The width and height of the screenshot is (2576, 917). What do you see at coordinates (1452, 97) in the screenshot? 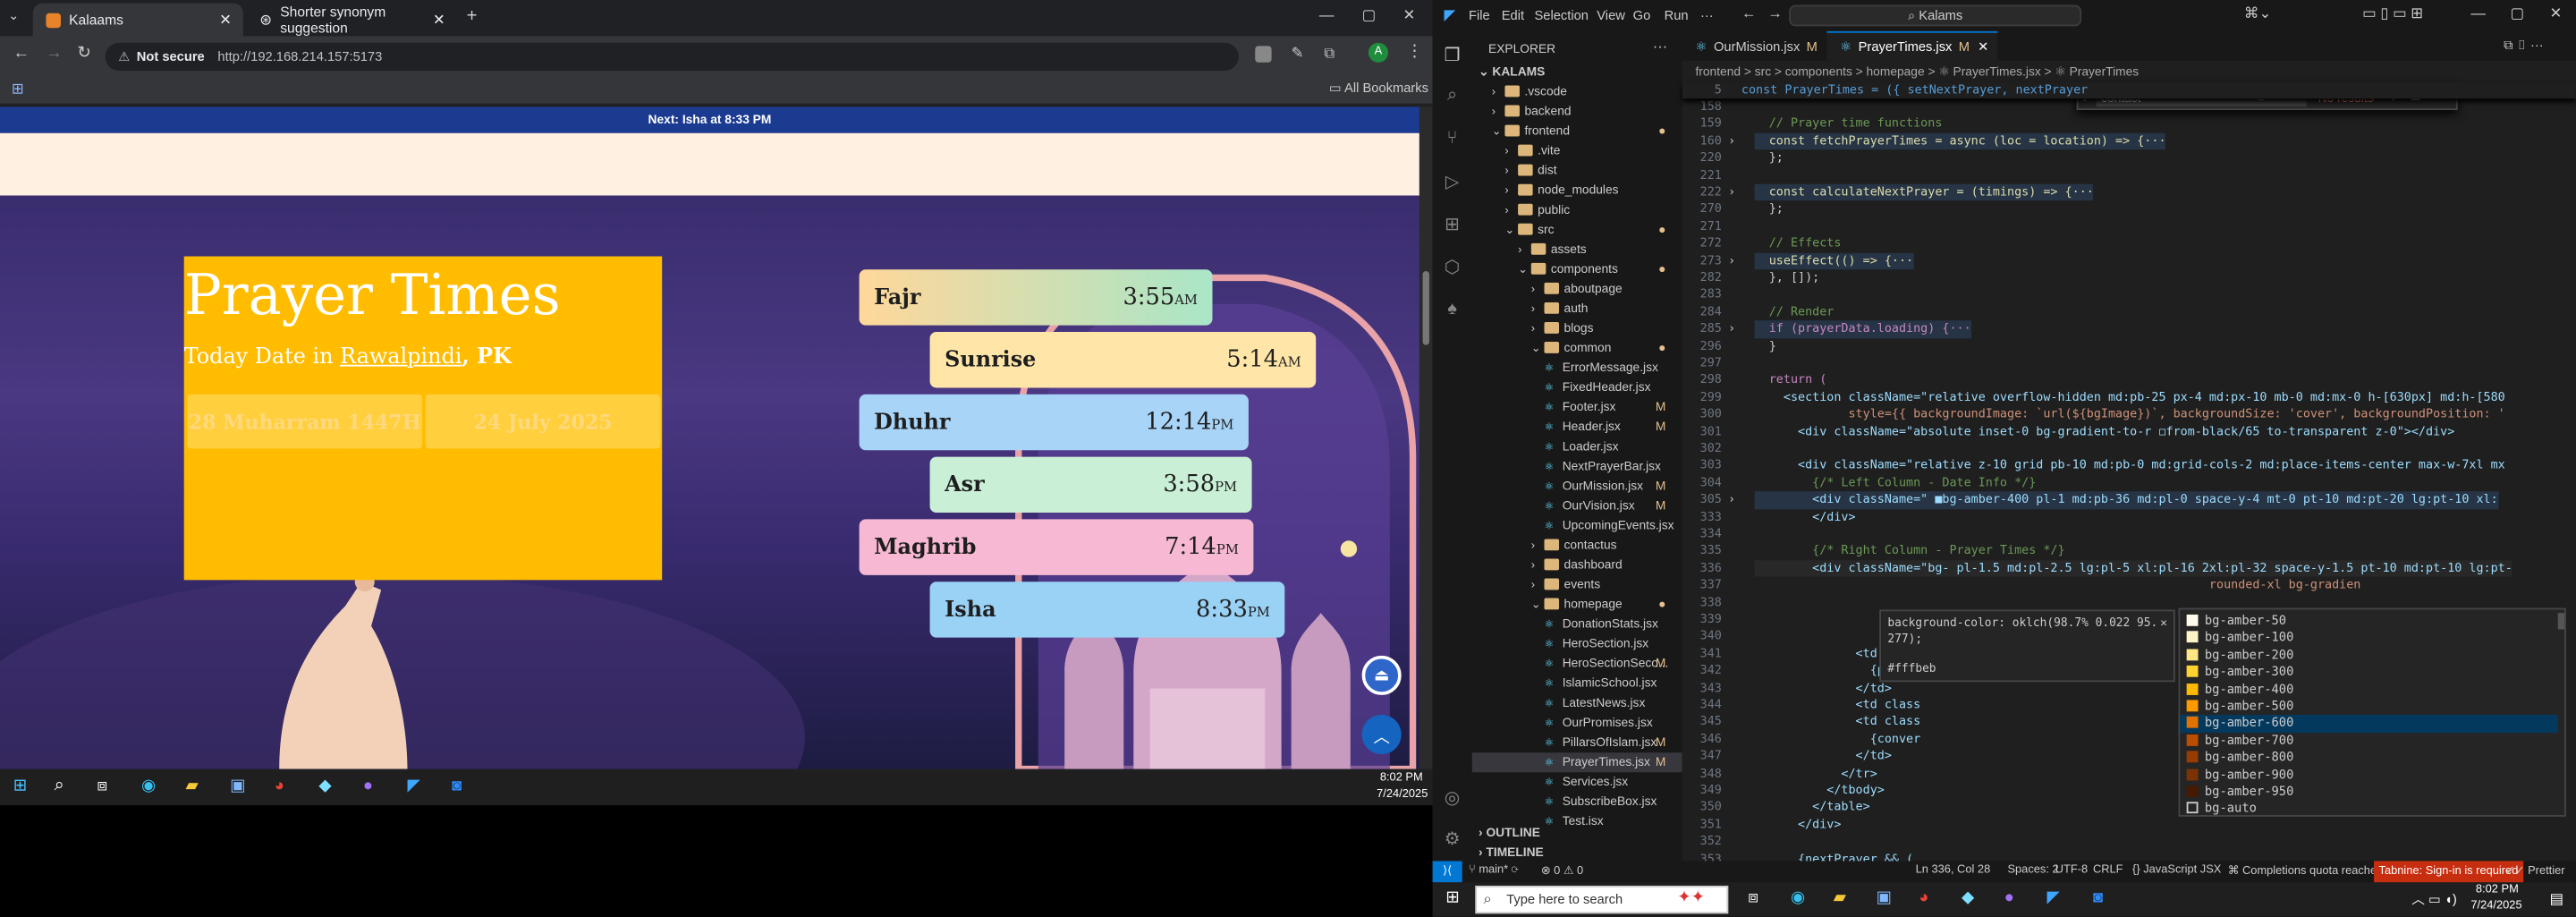
I see `search-icon: ⌕` at bounding box center [1452, 97].